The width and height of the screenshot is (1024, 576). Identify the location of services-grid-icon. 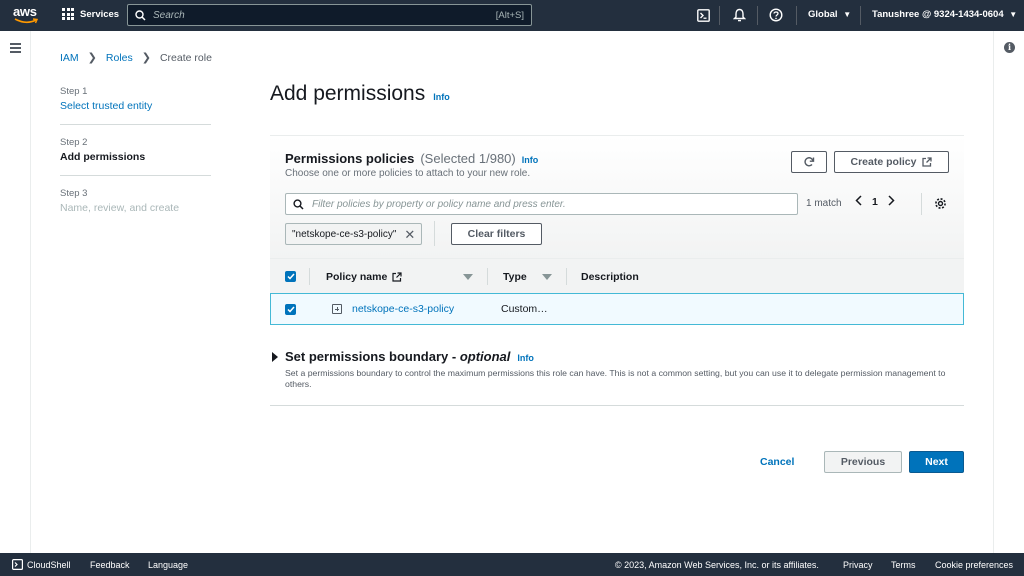
(68, 14).